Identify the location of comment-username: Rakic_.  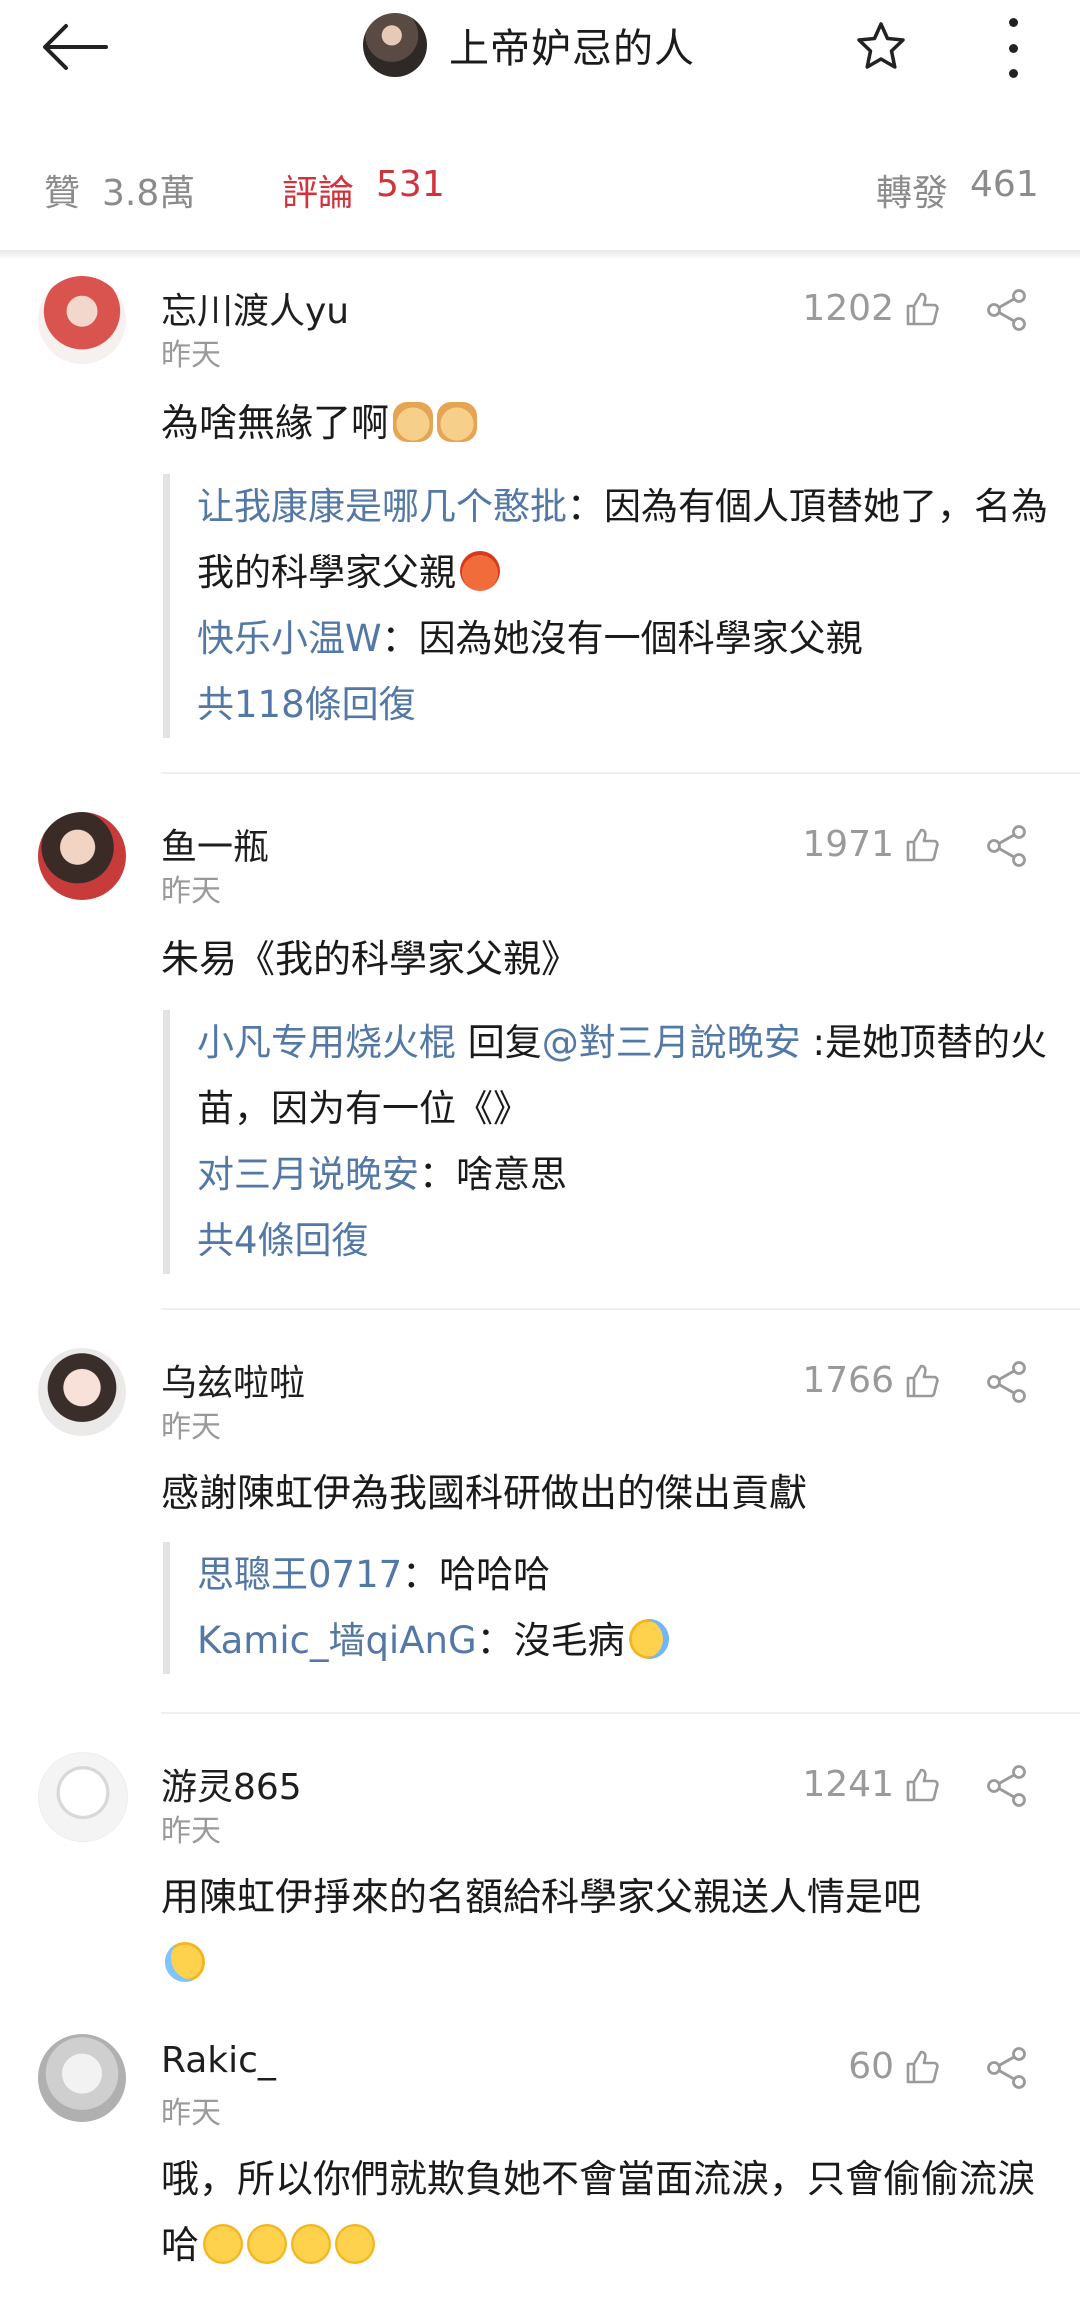
(218, 2060).